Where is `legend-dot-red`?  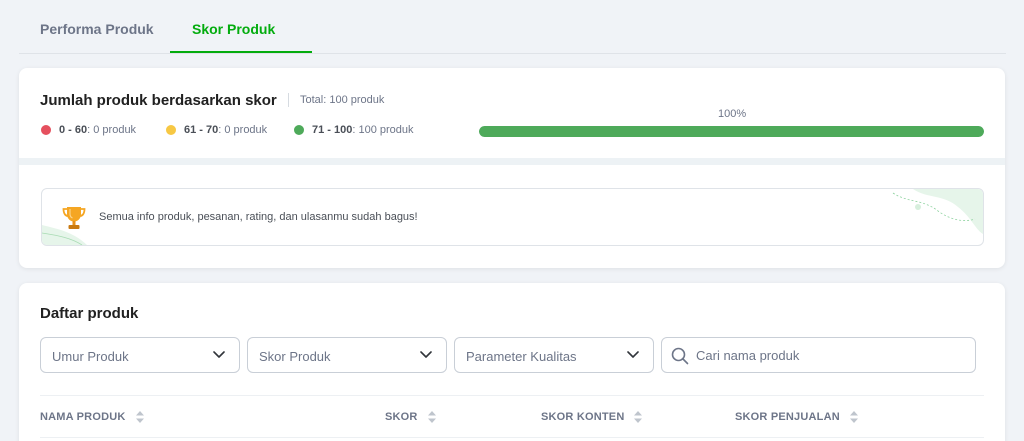
legend-dot-red is located at coordinates (46, 130).